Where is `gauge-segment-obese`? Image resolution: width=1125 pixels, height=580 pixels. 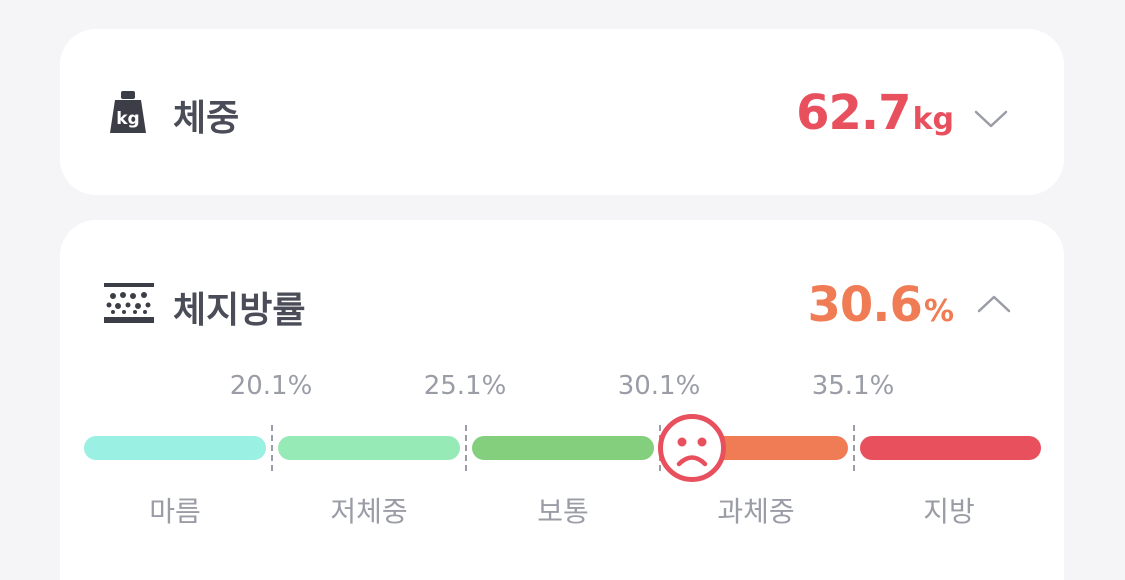
gauge-segment-obese is located at coordinates (950, 448).